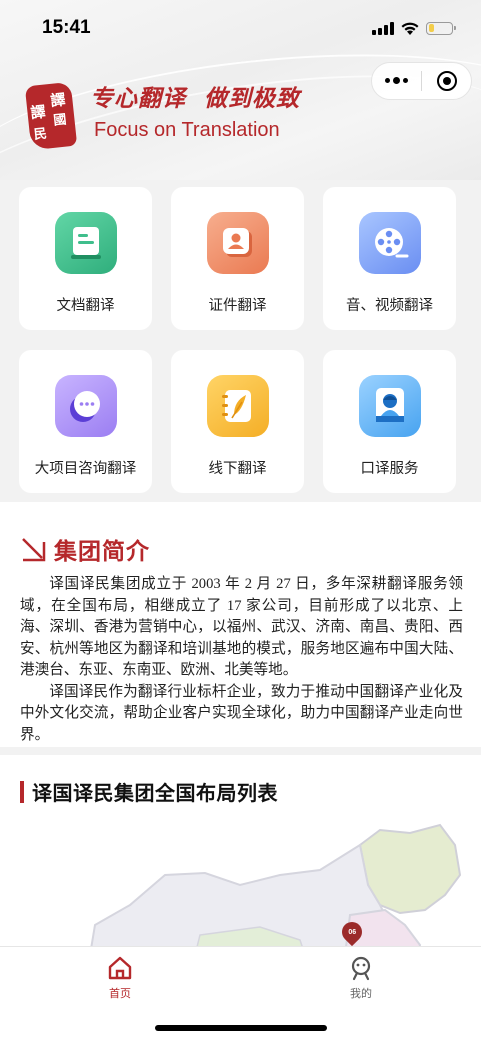 The width and height of the screenshot is (481, 1041). I want to click on wifi-icon, so click(410, 28).